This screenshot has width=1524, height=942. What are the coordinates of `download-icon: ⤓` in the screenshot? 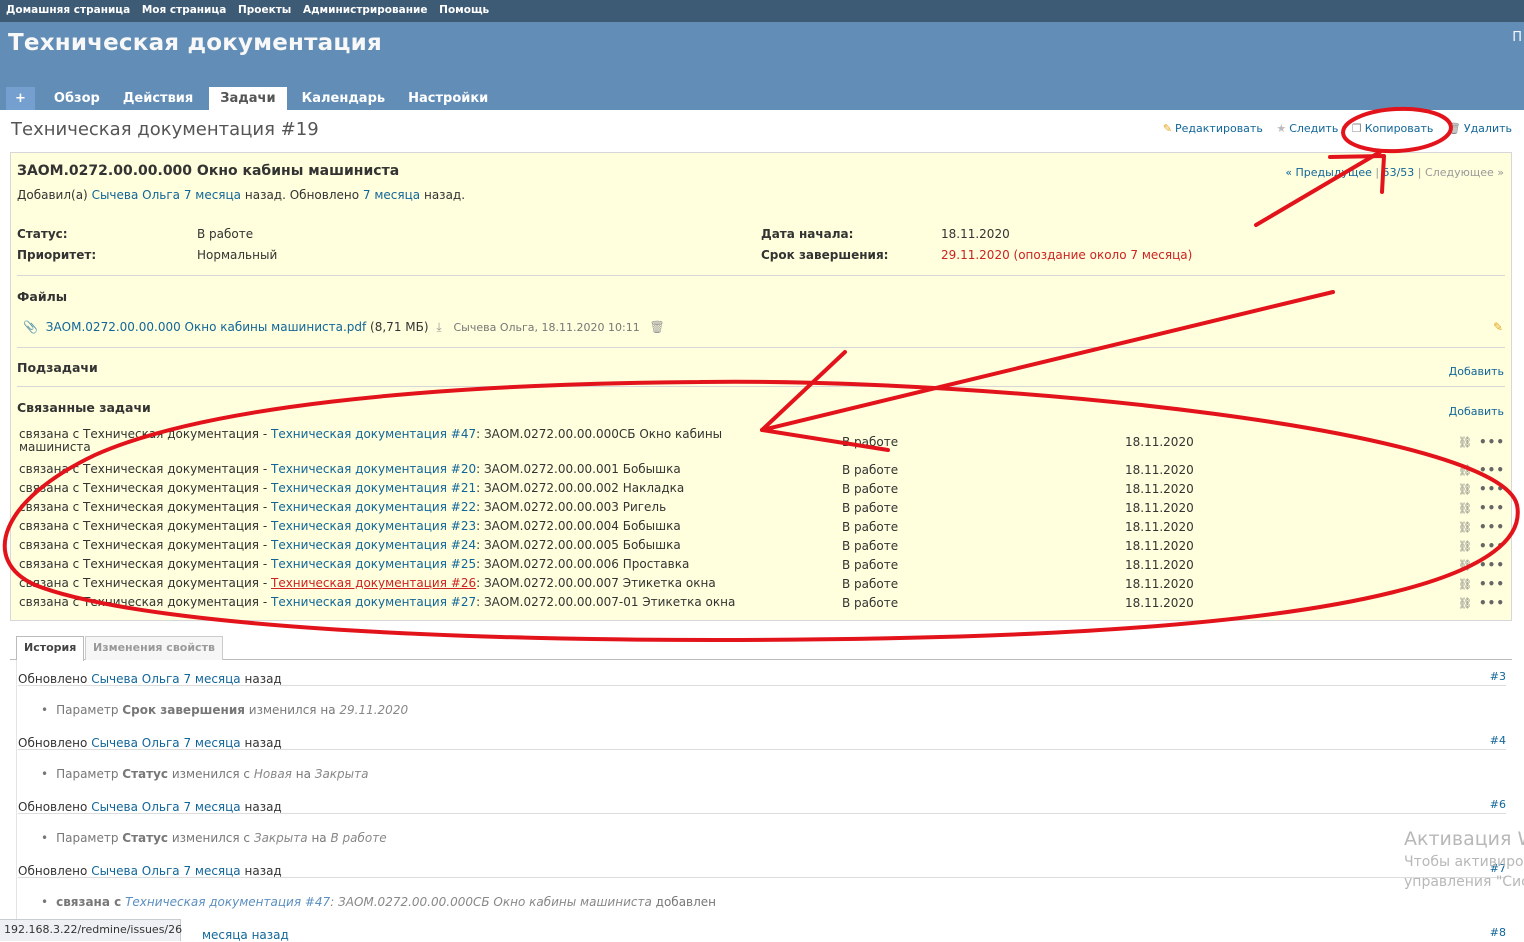 It's located at (438, 327).